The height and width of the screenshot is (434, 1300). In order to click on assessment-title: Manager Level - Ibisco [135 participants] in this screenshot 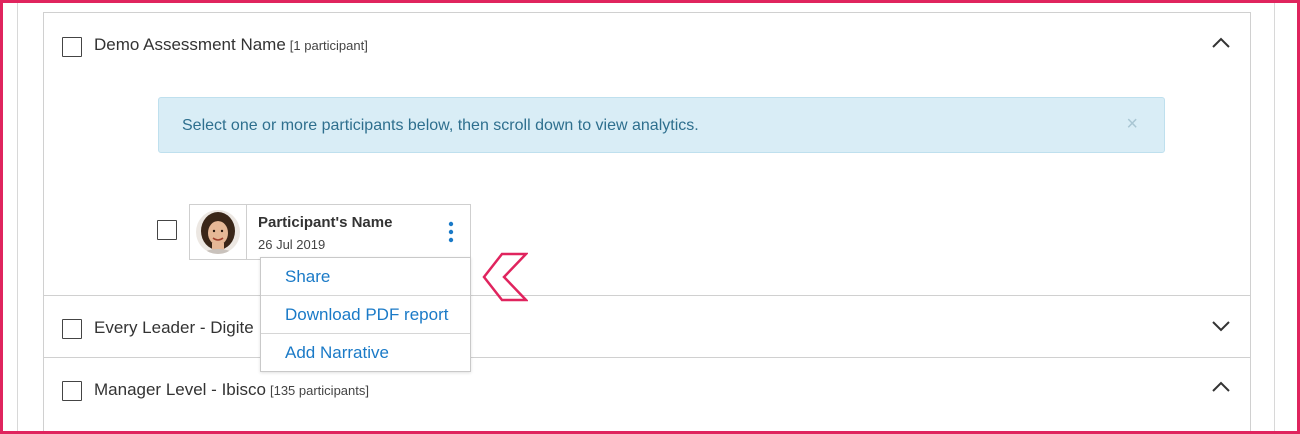, I will do `click(231, 390)`.